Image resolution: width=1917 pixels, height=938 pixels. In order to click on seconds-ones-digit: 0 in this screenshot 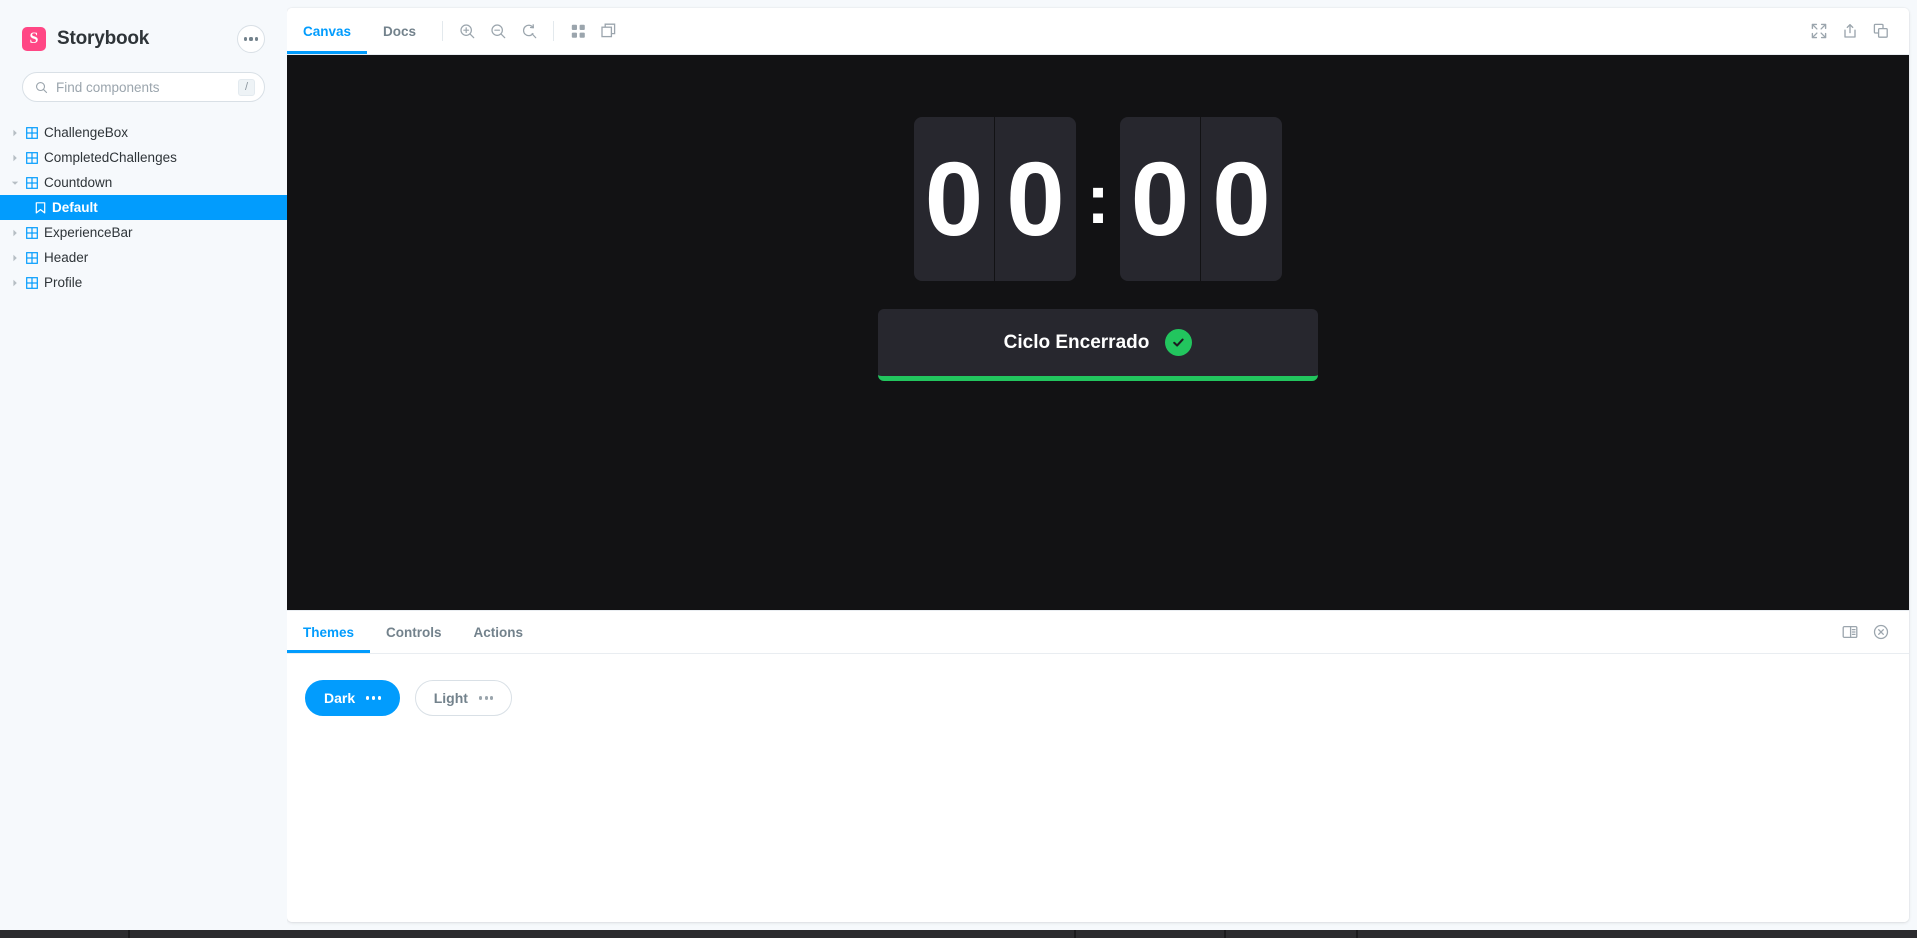, I will do `click(1241, 199)`.